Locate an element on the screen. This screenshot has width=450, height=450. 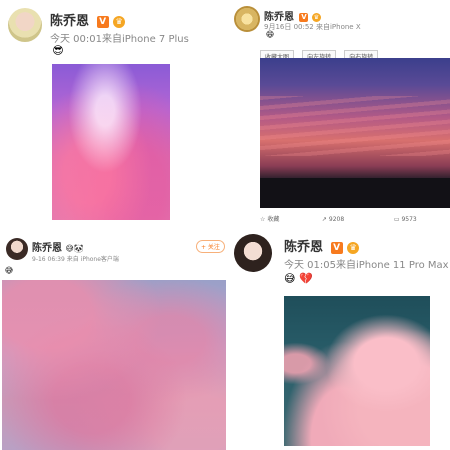
share-action: ↗ 9208 is located at coordinates (357, 219).